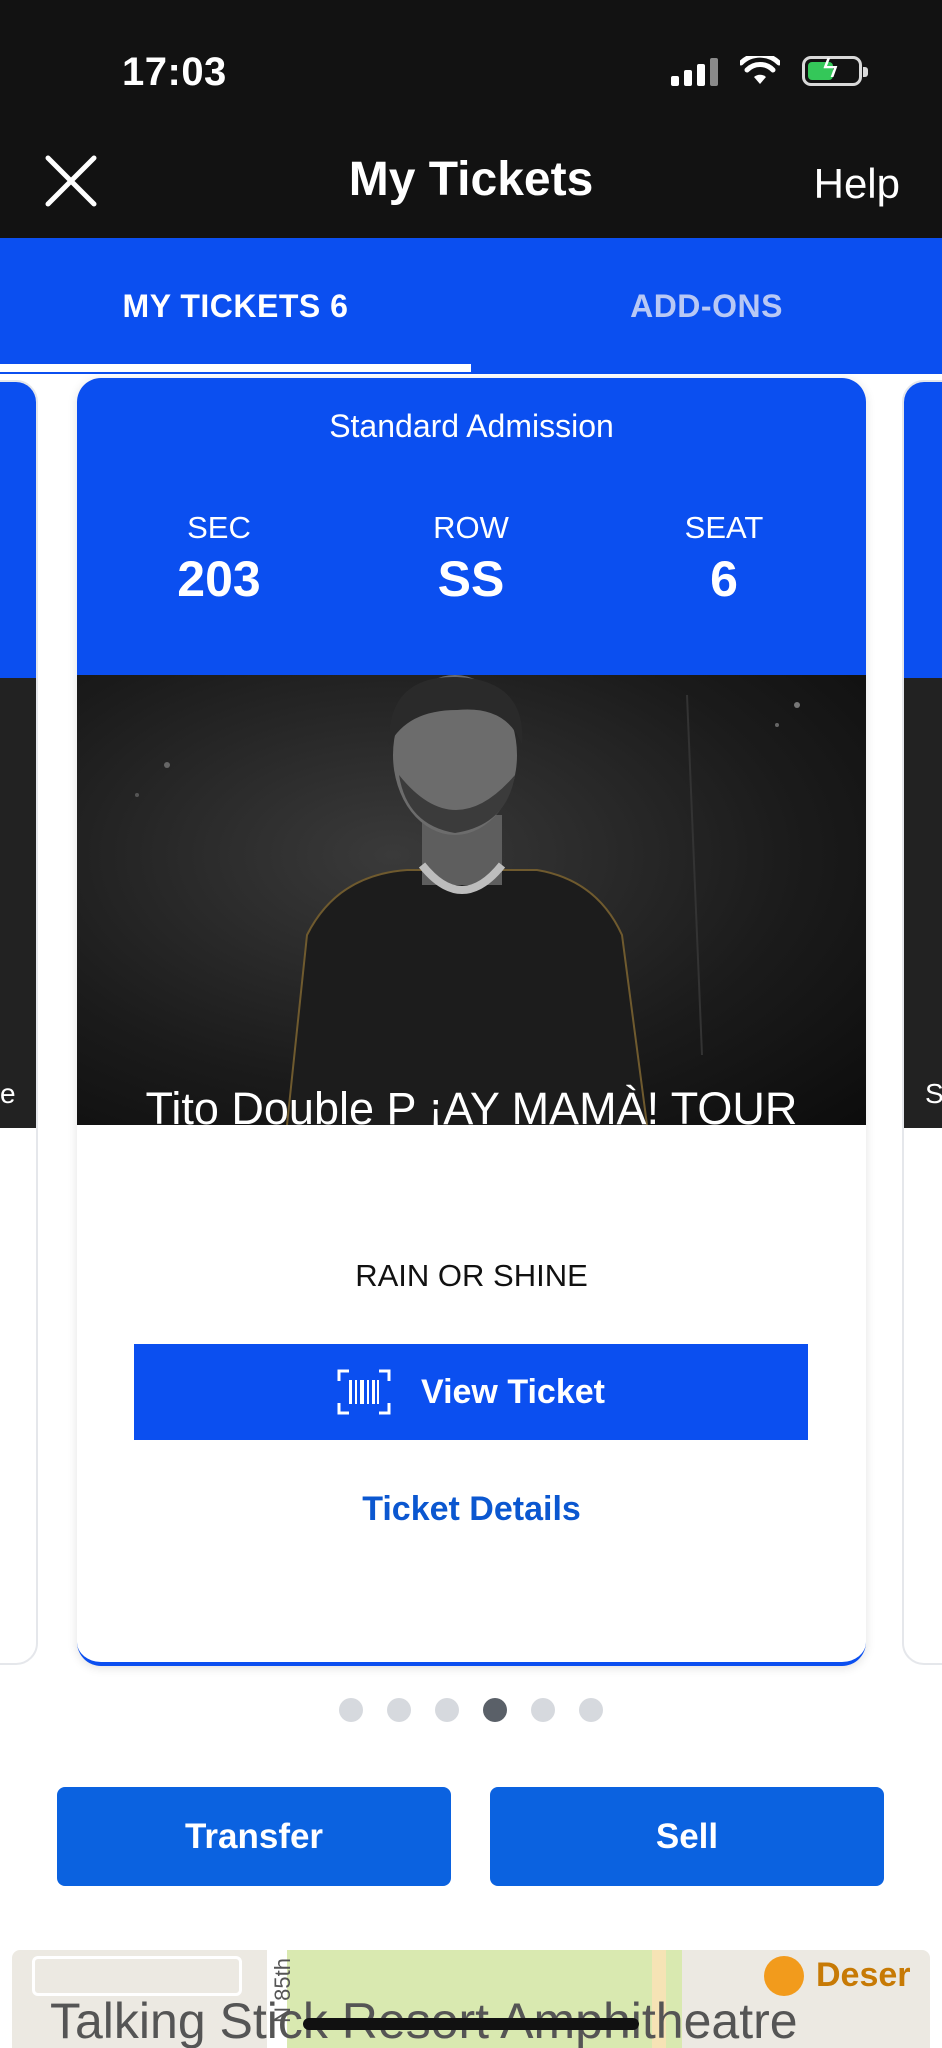 The height and width of the screenshot is (2048, 942). Describe the element at coordinates (922, 1022) in the screenshot. I see `next-ticket-card` at that location.